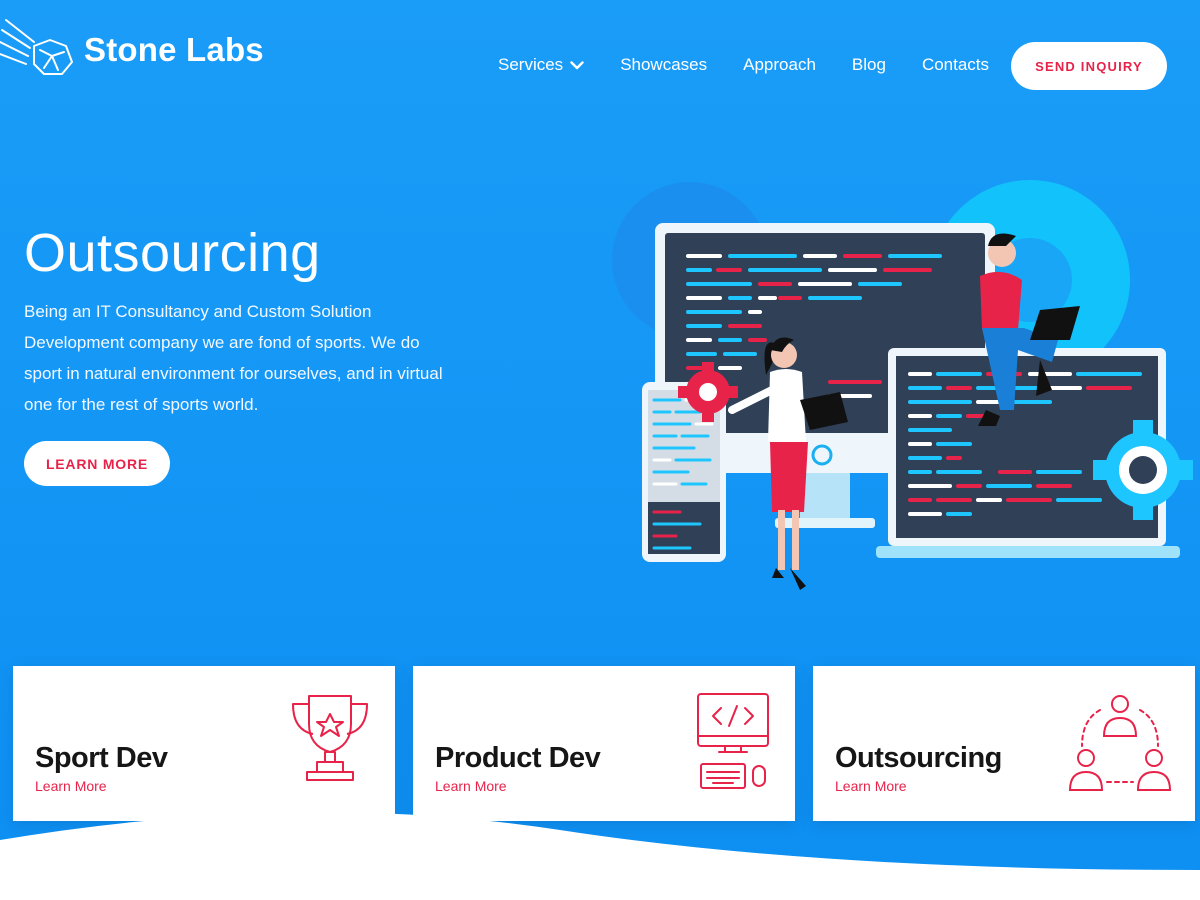 The height and width of the screenshot is (900, 1200). What do you see at coordinates (918, 758) in the screenshot?
I see `card-title: Outsourcing` at bounding box center [918, 758].